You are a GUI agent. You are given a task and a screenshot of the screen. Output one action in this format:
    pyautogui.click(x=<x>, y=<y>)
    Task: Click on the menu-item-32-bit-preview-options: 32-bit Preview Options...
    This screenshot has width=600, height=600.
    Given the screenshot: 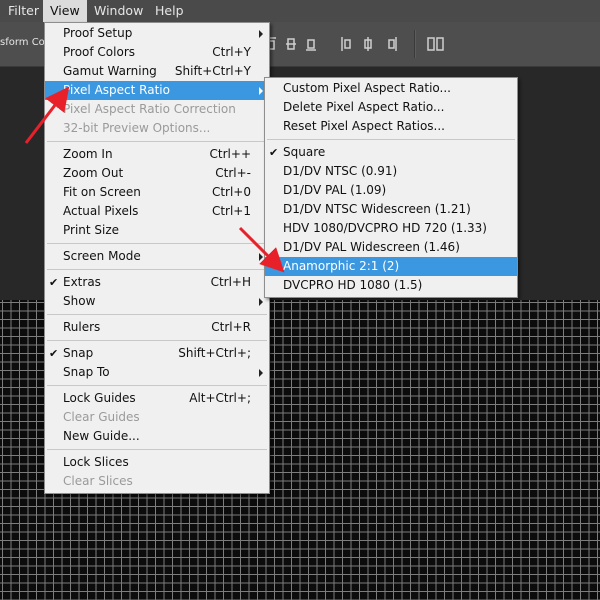 What is the action you would take?
    pyautogui.click(x=157, y=128)
    